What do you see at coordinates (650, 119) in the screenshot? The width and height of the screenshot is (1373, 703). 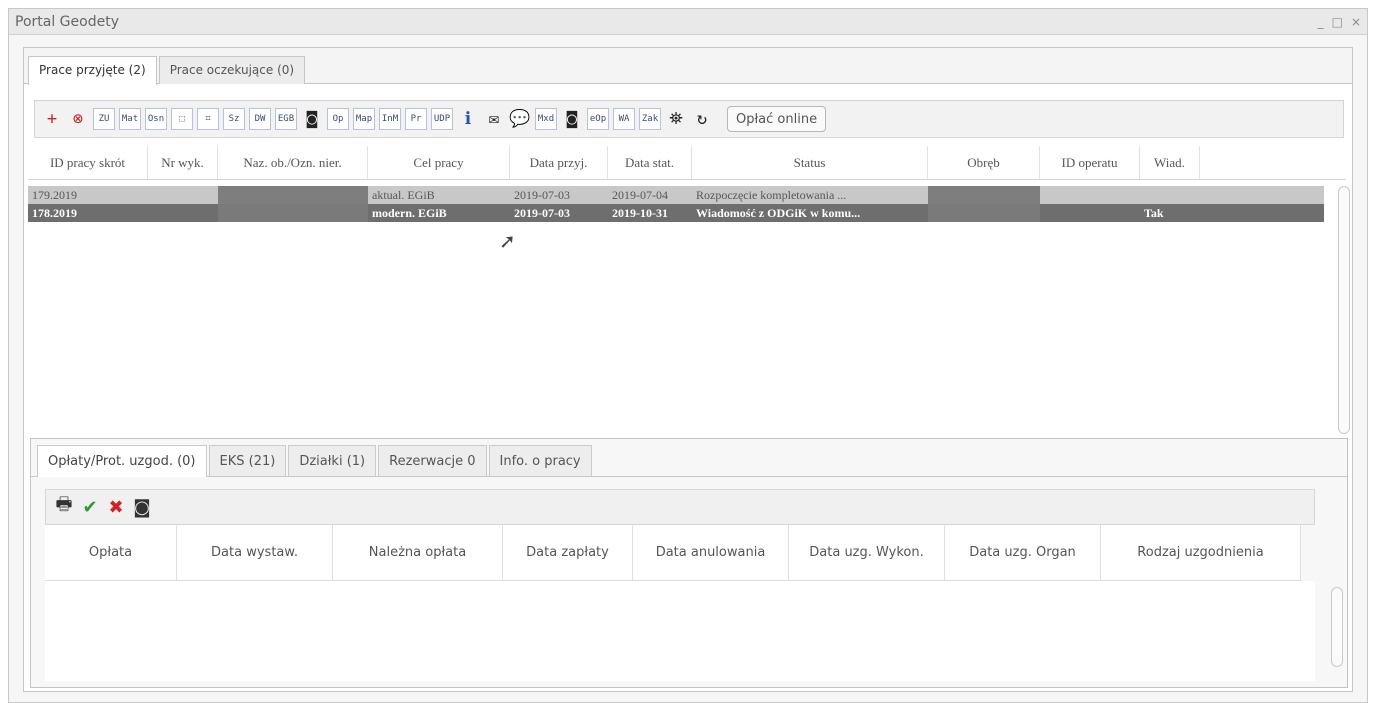 I see `zak-button: Zak` at bounding box center [650, 119].